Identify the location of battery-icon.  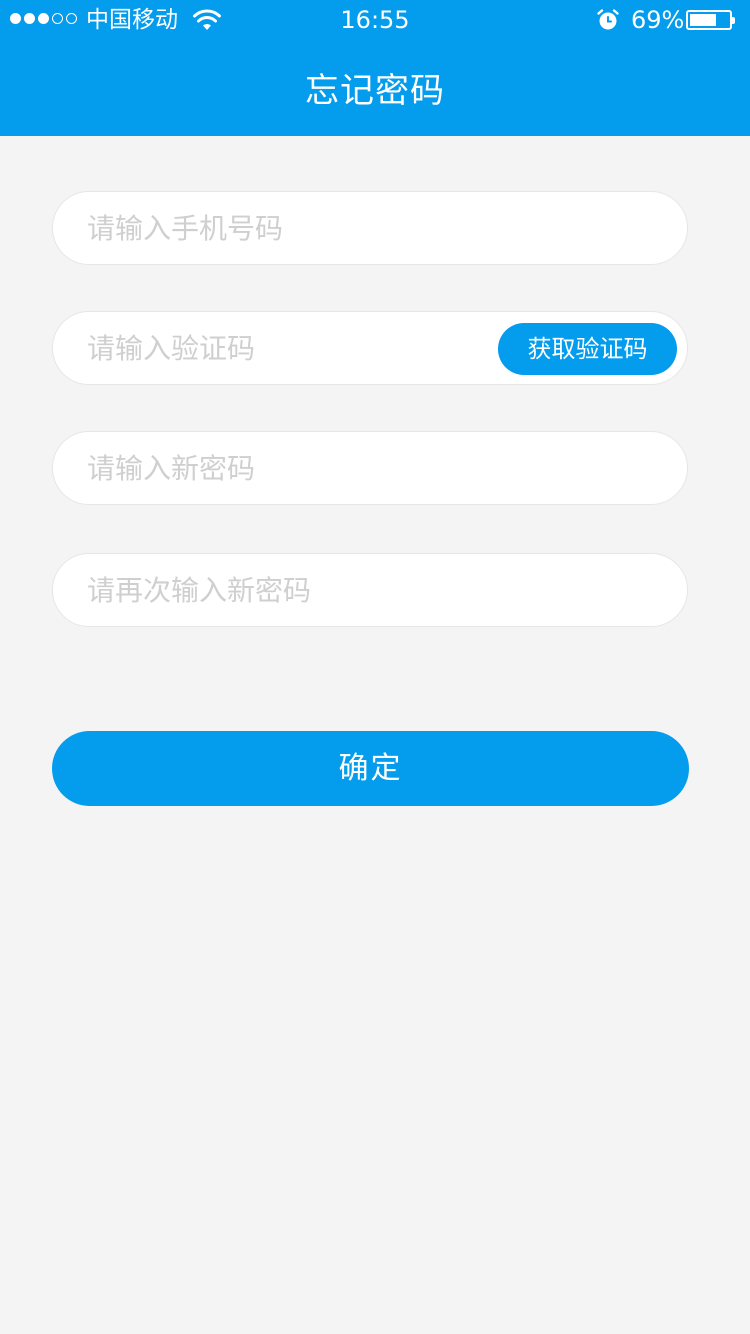
(710, 20).